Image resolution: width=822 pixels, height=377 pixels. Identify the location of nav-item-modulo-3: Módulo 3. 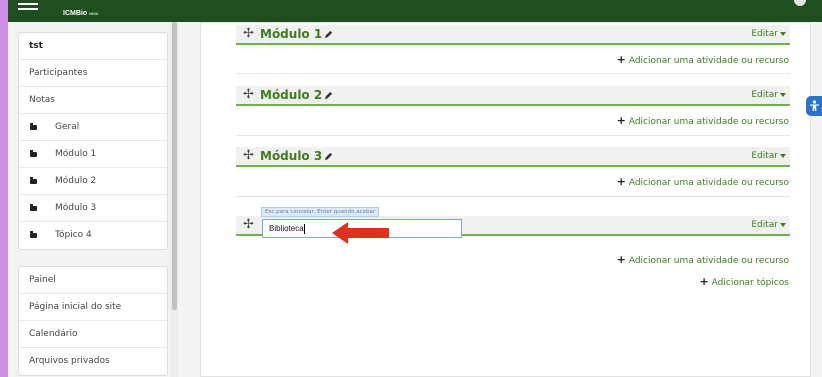
(93, 208).